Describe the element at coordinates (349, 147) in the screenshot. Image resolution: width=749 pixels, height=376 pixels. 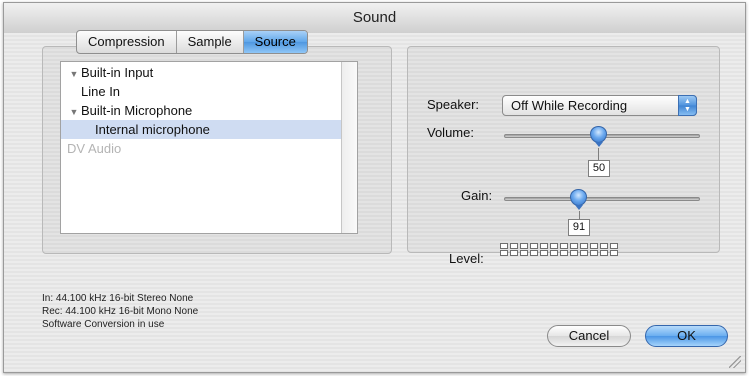
I see `list-scrollbar` at that location.